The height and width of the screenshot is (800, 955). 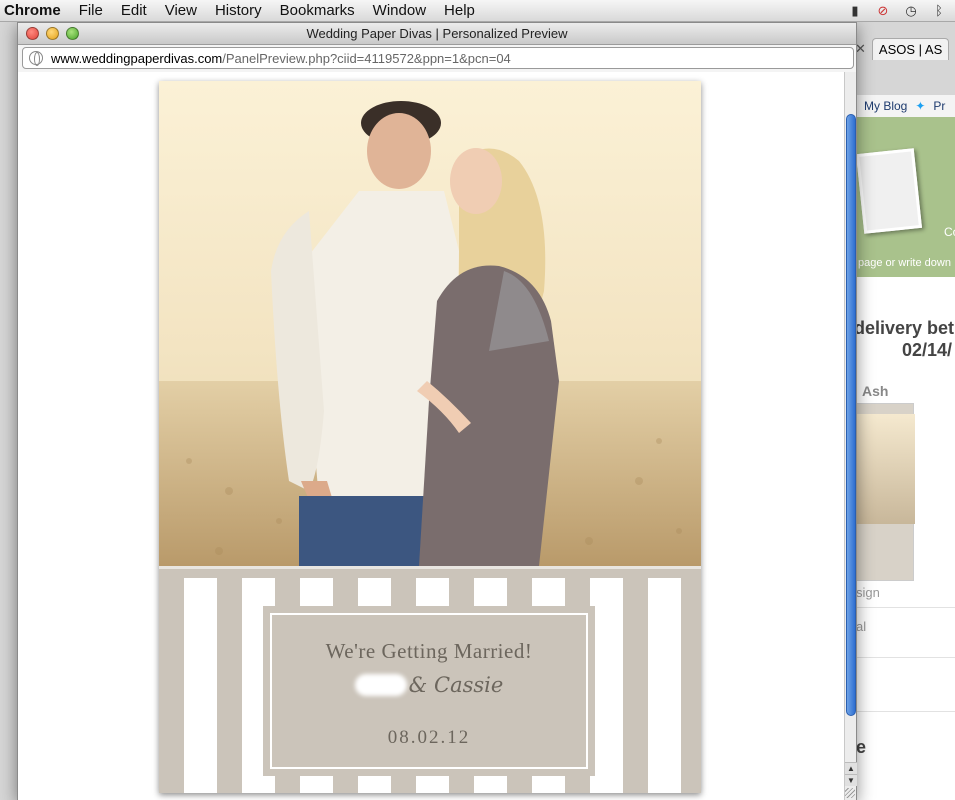 What do you see at coordinates (91, 11) in the screenshot?
I see `menu-file: File` at bounding box center [91, 11].